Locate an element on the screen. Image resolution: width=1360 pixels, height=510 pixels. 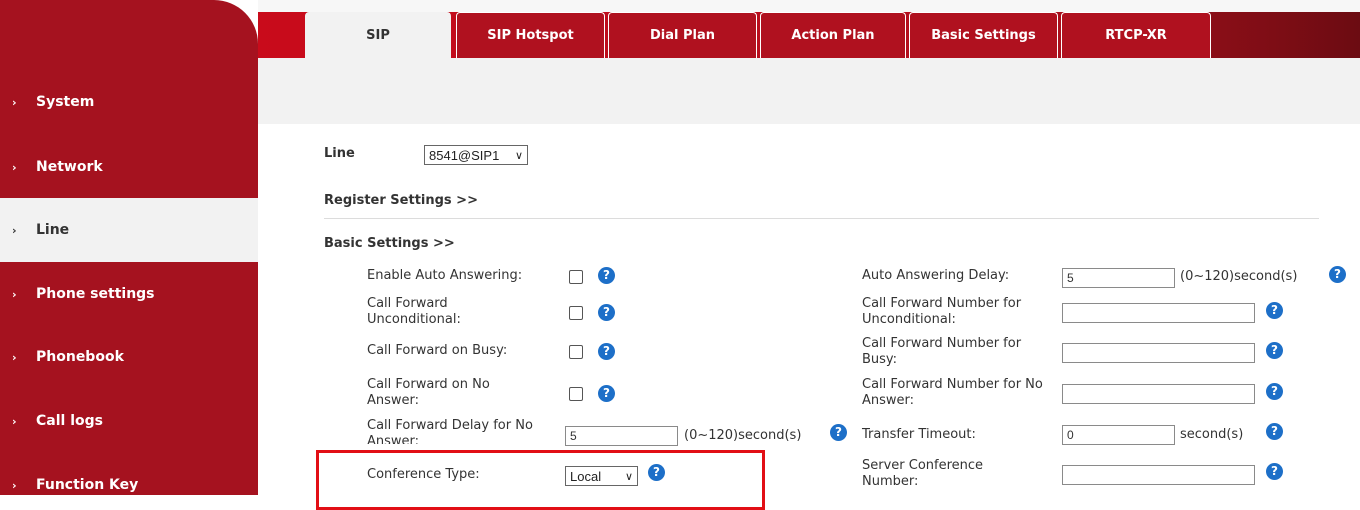
section-divider is located at coordinates (821, 218).